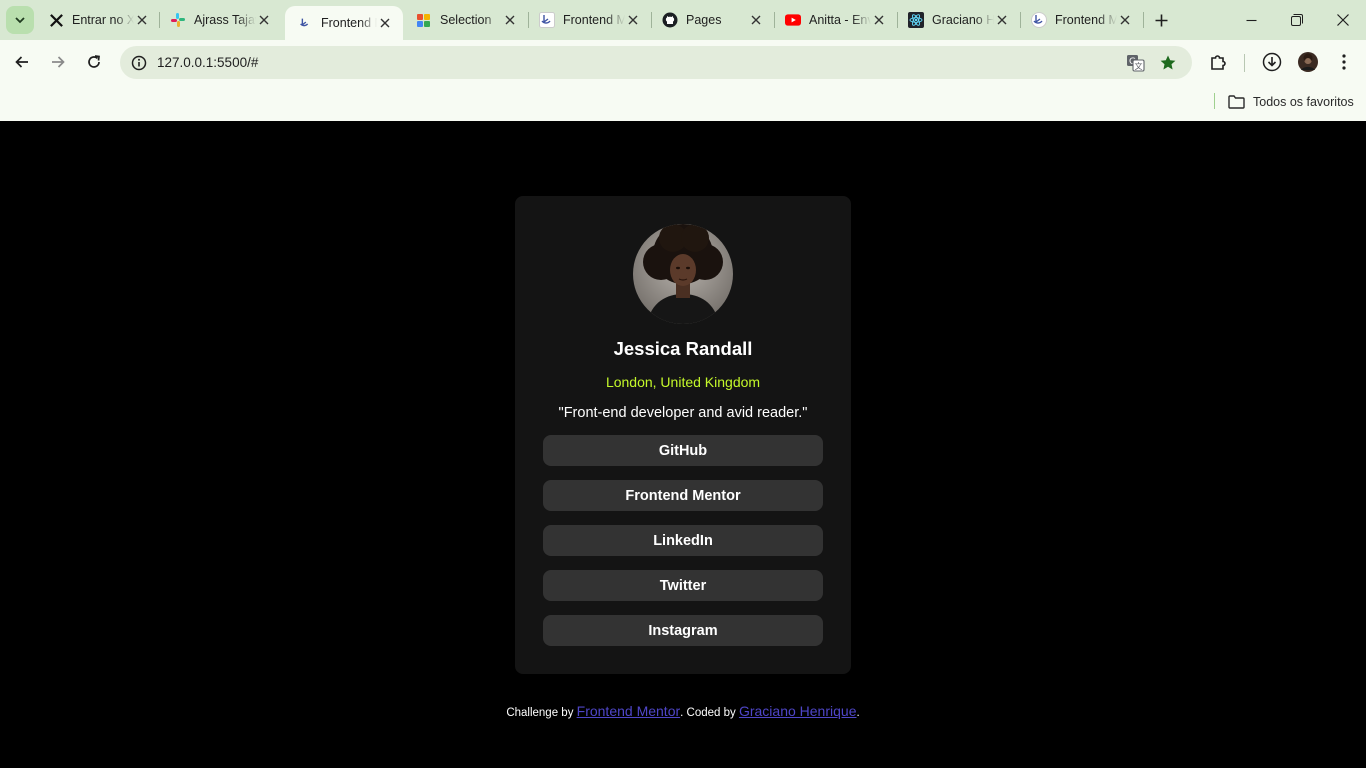  I want to click on tab-title: Entrar no X, so click(103, 20).